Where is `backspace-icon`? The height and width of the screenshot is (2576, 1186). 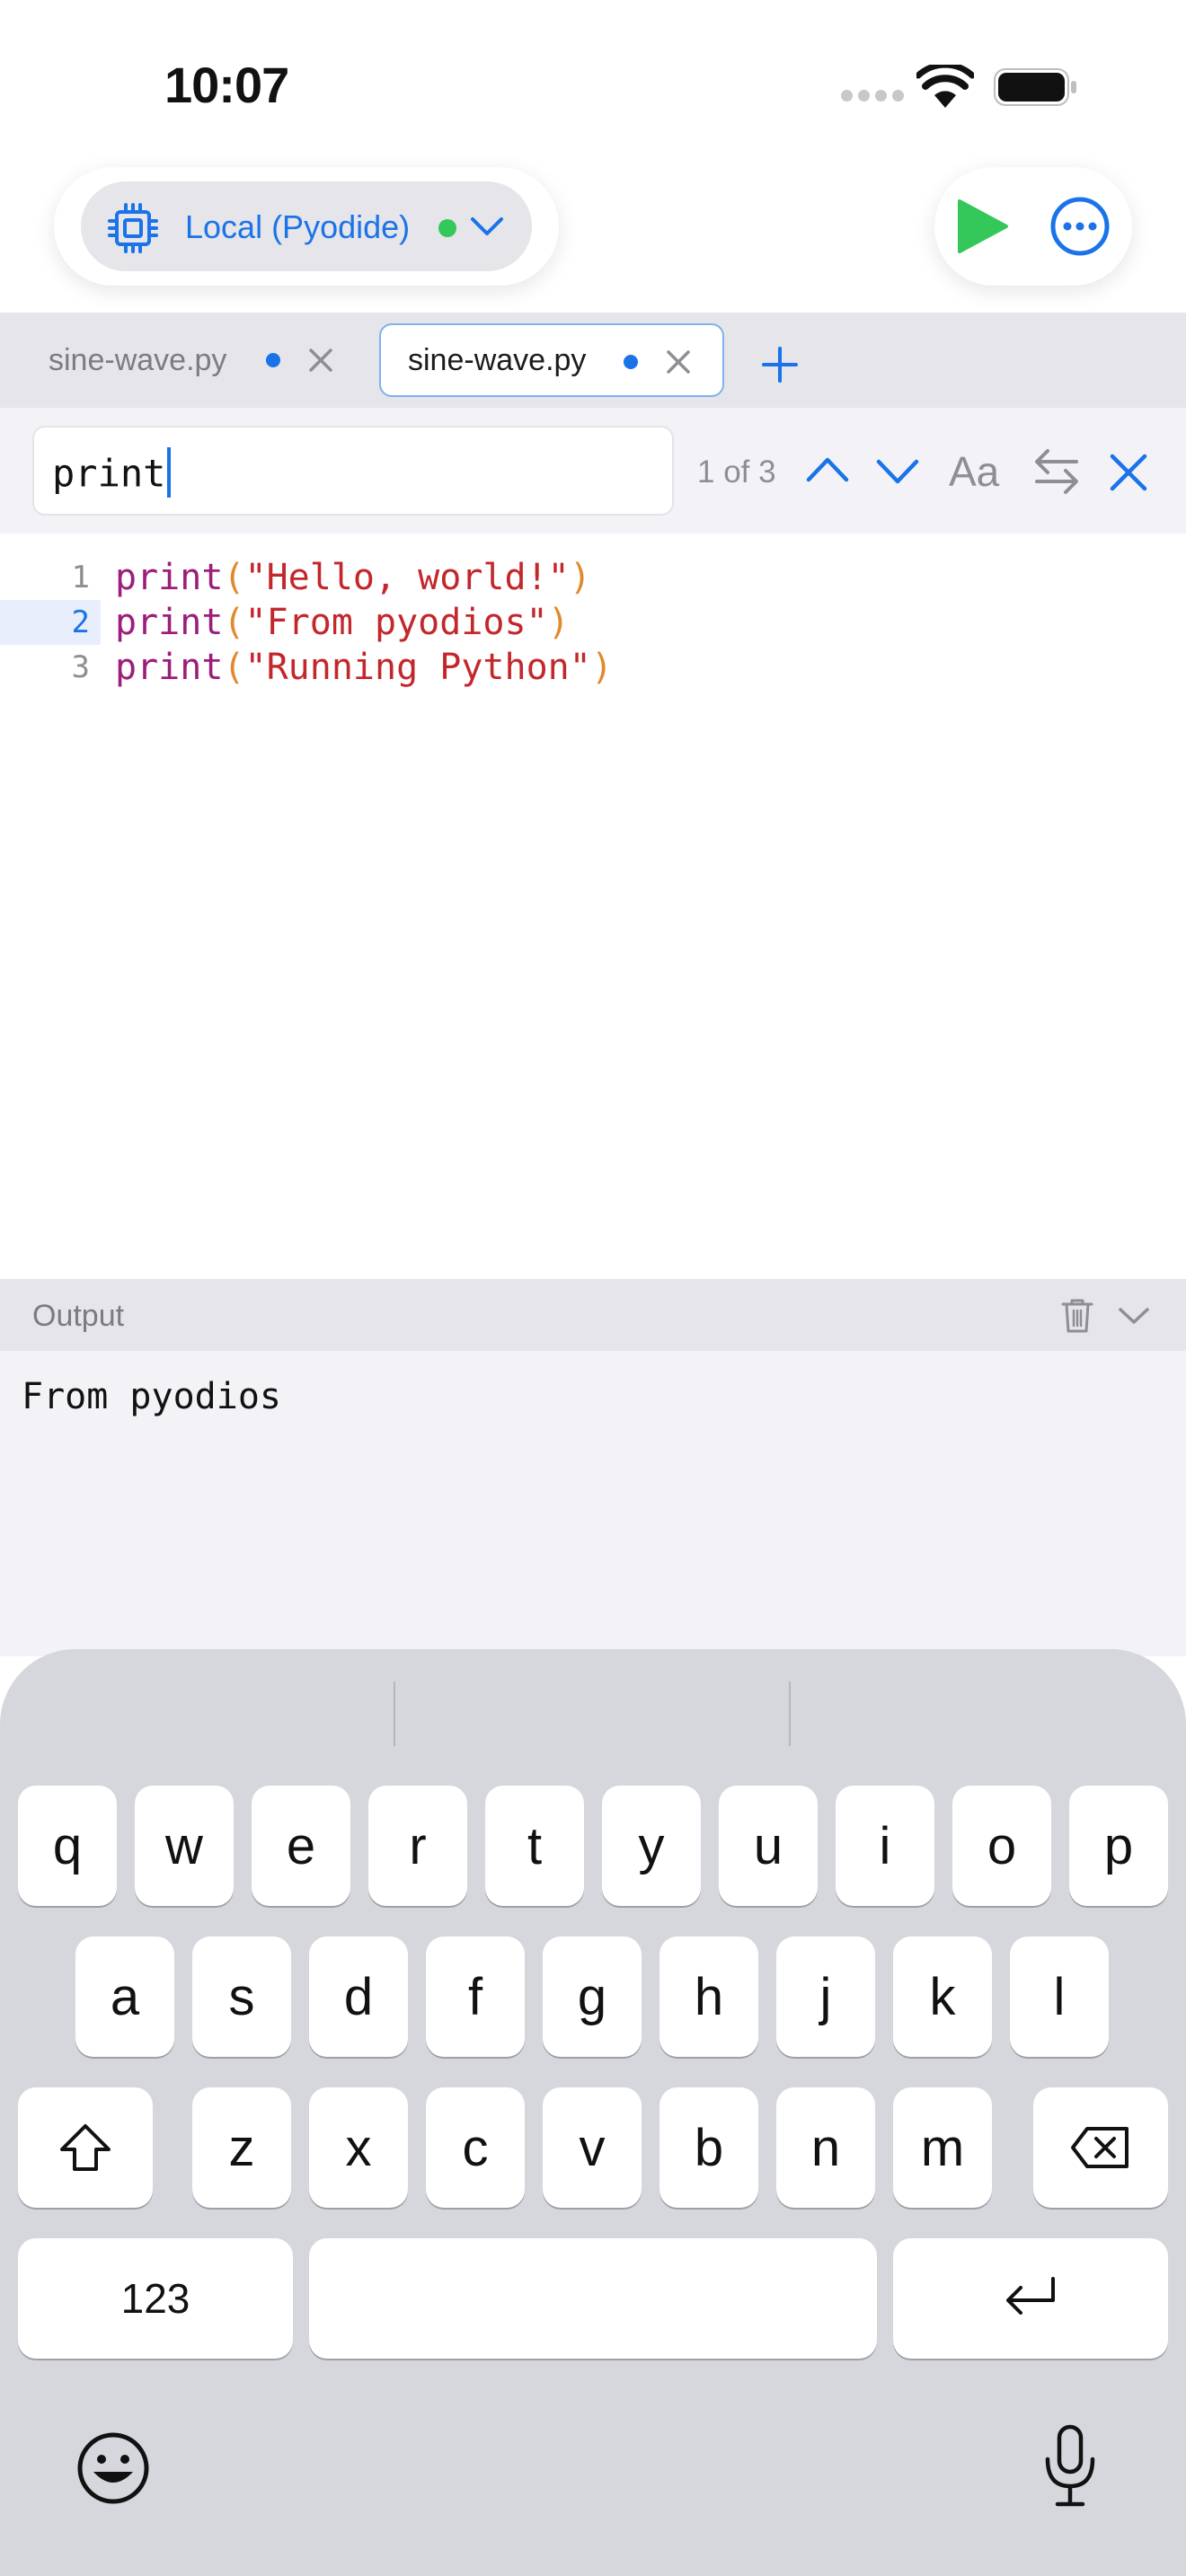 backspace-icon is located at coordinates (1099, 2147).